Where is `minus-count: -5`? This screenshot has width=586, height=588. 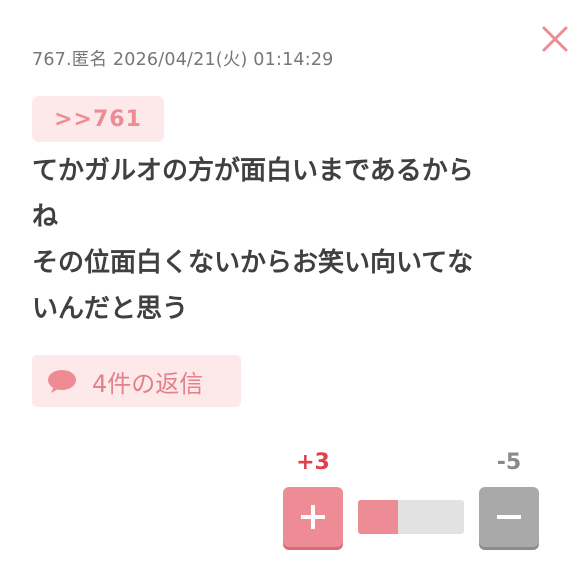 minus-count: -5 is located at coordinates (509, 462).